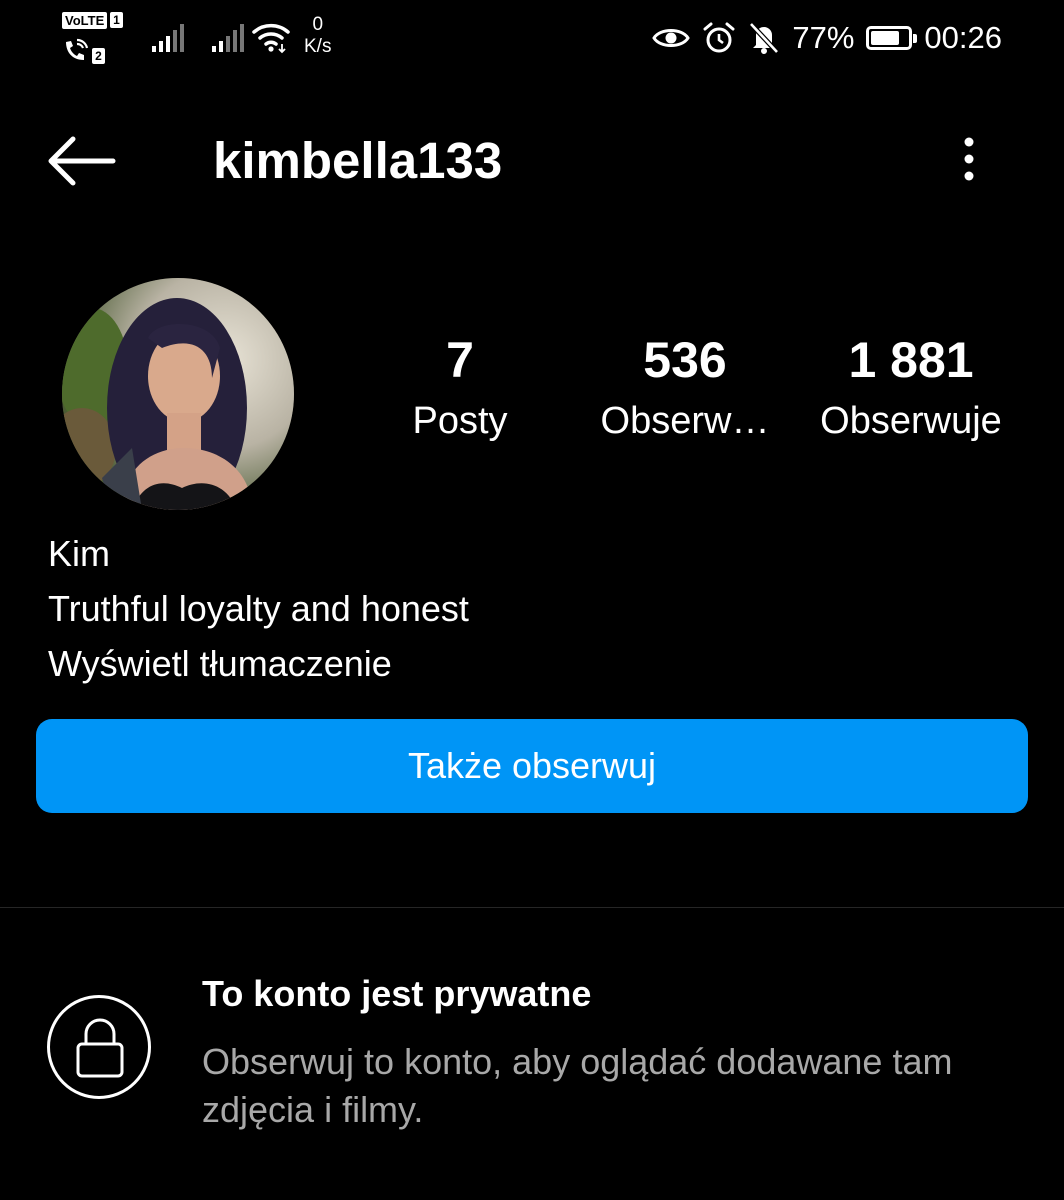 The width and height of the screenshot is (1064, 1200). What do you see at coordinates (685, 360) in the screenshot?
I see `followers-number: 536` at bounding box center [685, 360].